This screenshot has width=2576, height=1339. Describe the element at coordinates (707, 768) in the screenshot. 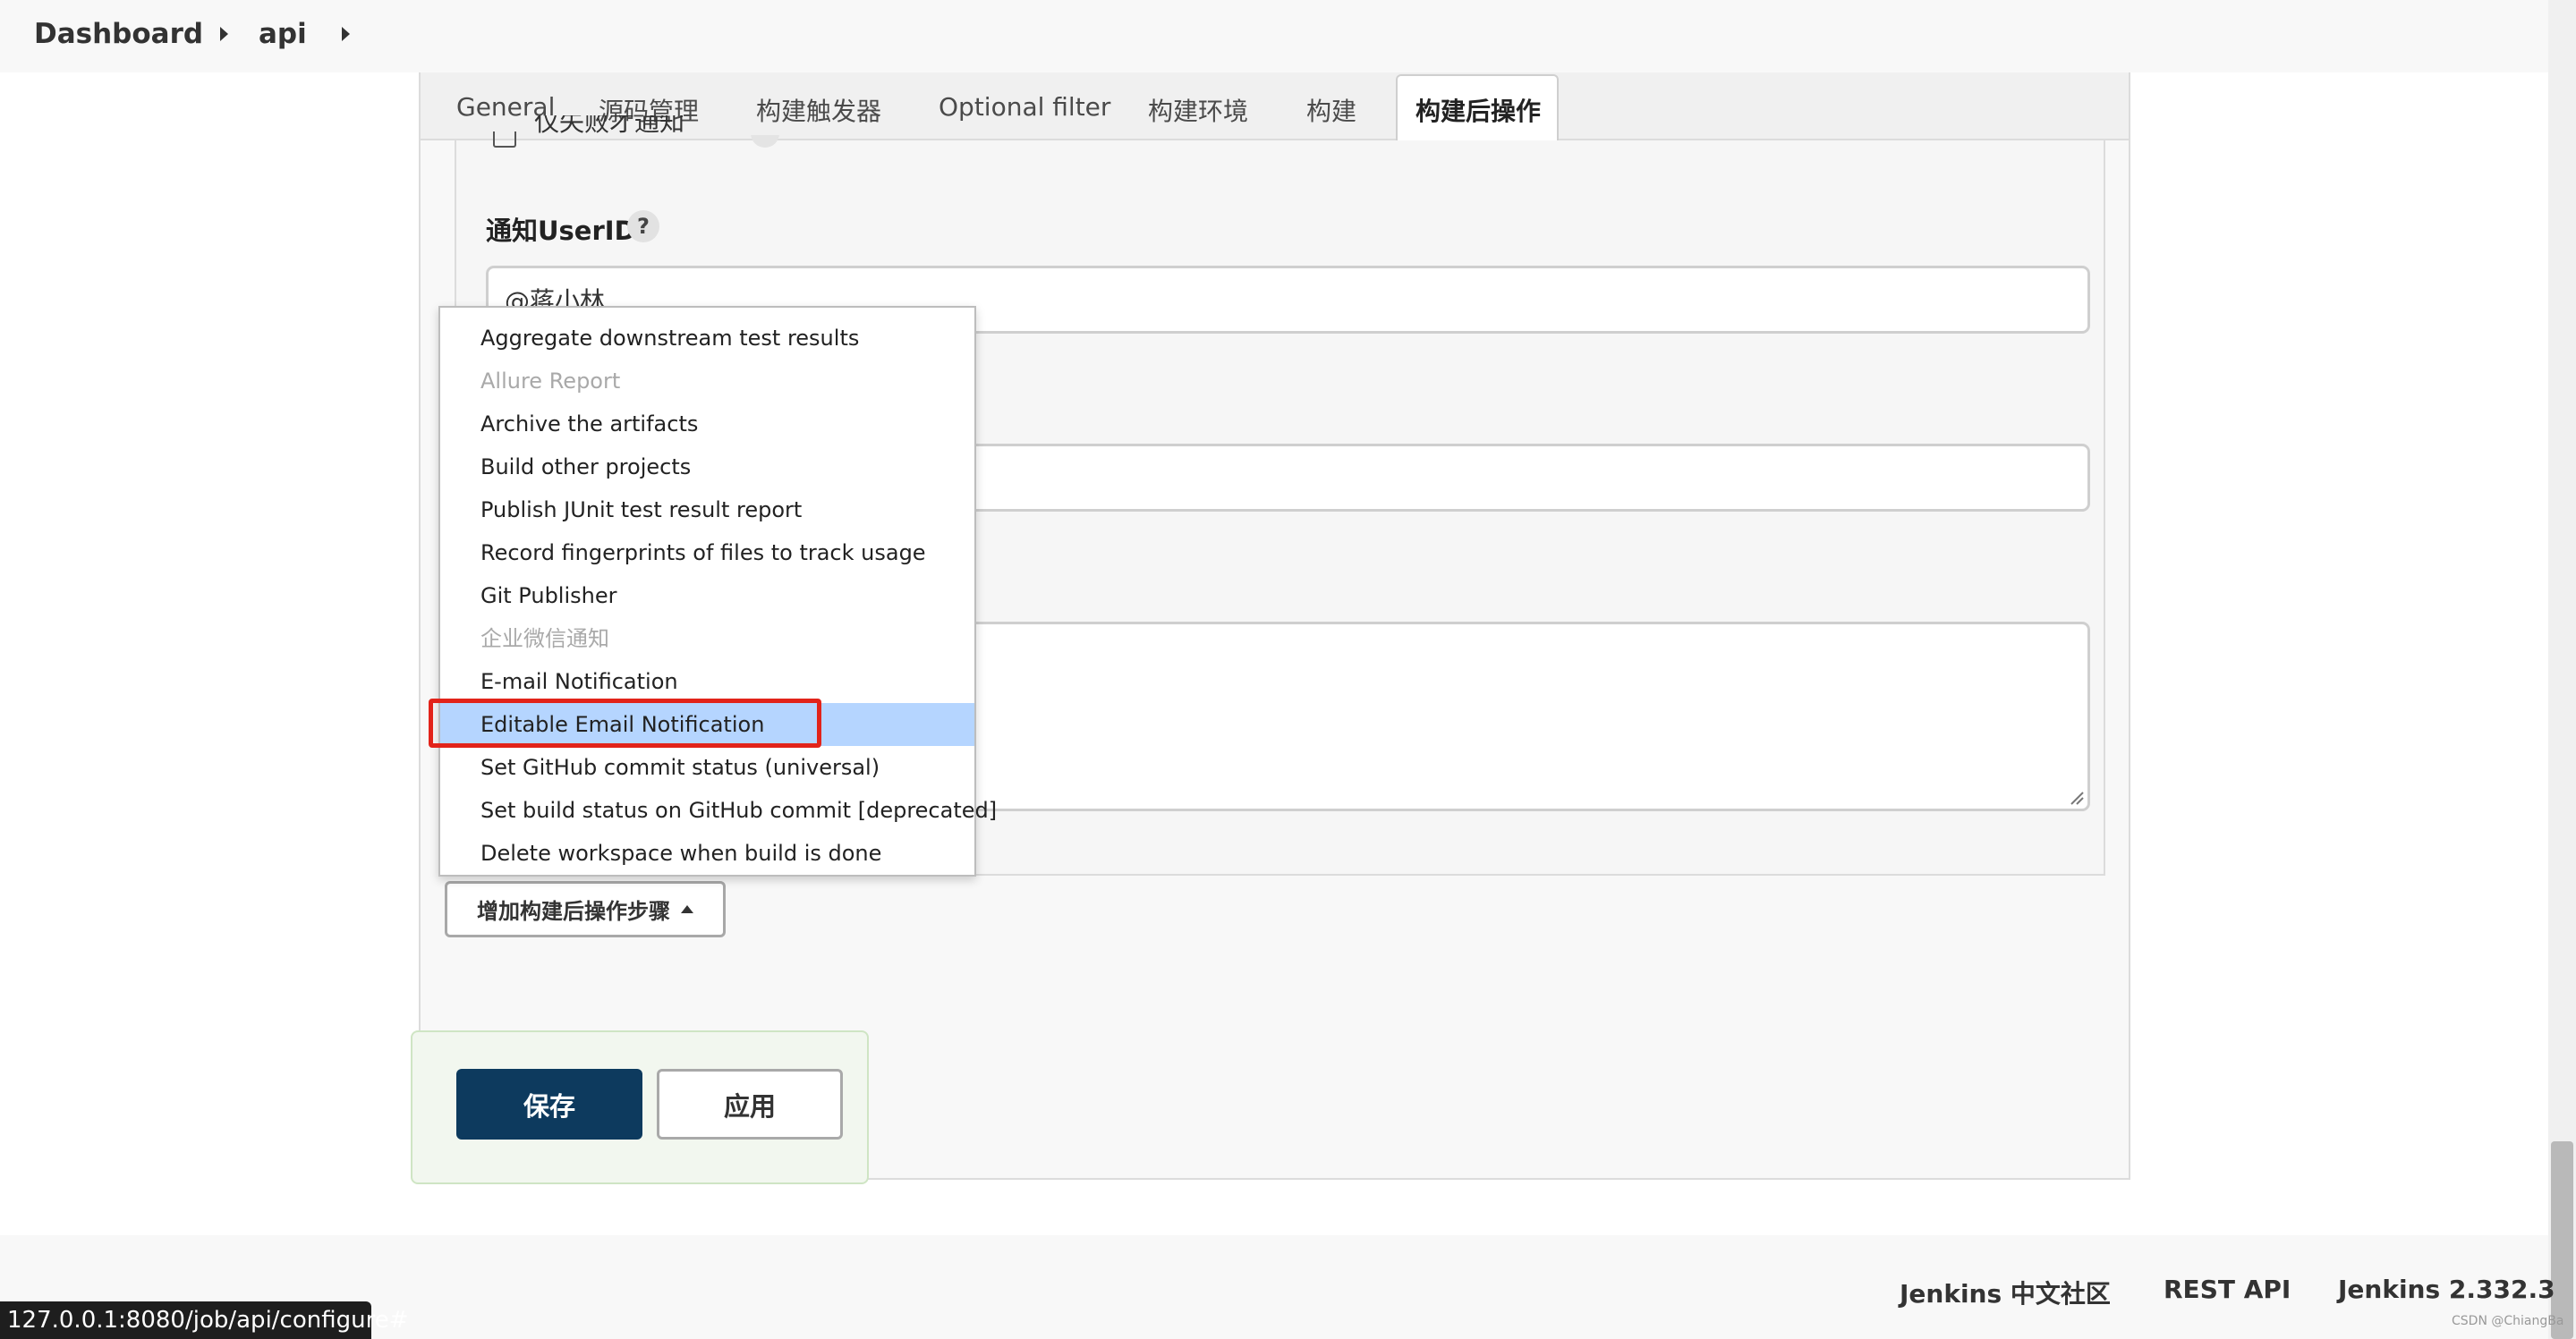

I see `menu-item: Set GitHub commit status (universal)` at that location.